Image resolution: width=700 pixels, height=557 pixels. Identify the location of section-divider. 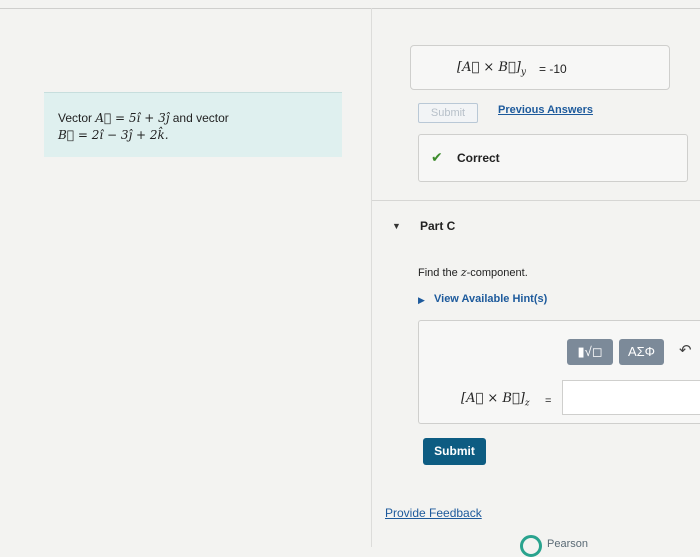
(536, 200).